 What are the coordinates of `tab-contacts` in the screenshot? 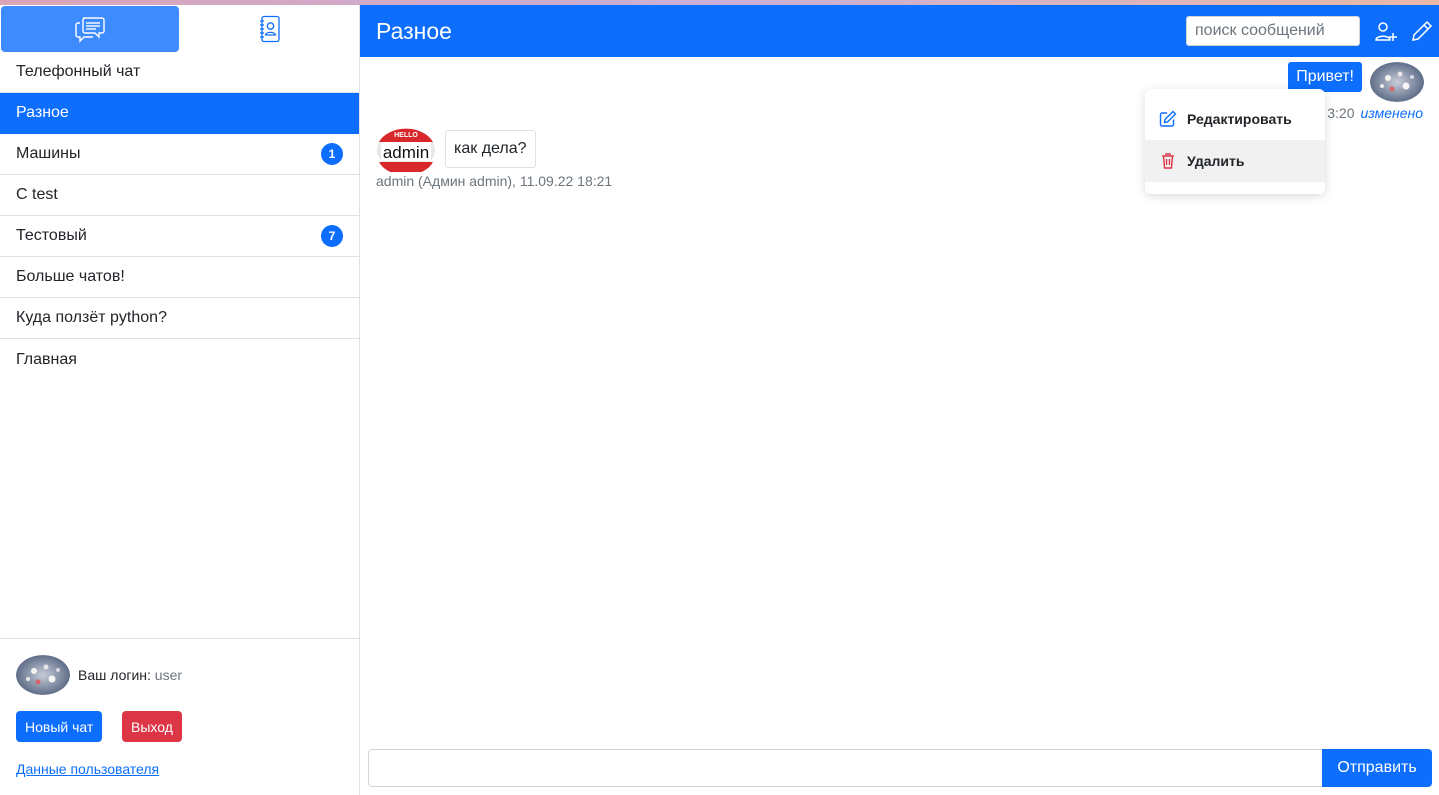 It's located at (270, 29).